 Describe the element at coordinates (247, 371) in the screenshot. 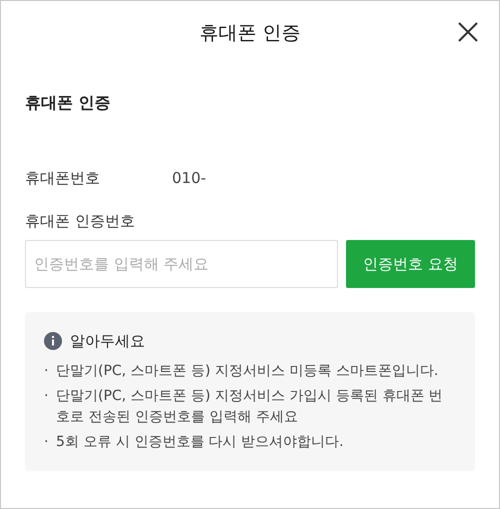

I see `notice-text: 단말기(PC, 스마트폰 등) 지정서비스 미등록 스마트폰입니다.` at that location.